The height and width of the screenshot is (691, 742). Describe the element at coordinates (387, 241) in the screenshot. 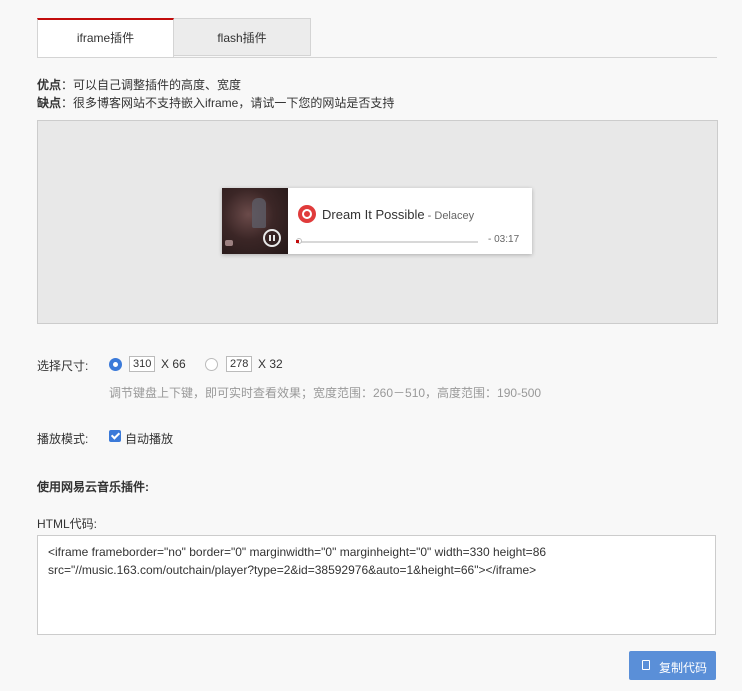

I see `progress-bar` at that location.